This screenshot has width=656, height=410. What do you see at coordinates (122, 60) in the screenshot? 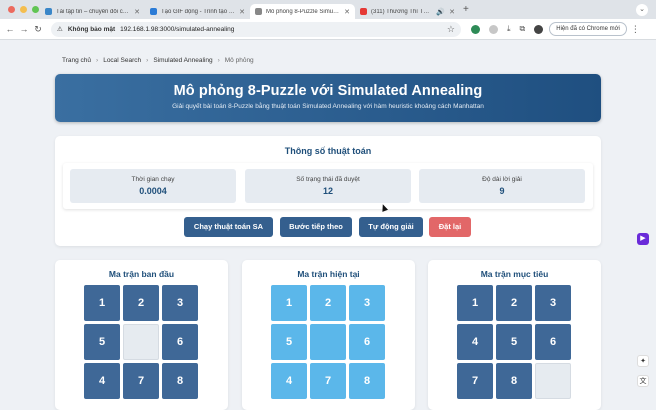
I see `breadcrumb-local-search: Local Search` at bounding box center [122, 60].